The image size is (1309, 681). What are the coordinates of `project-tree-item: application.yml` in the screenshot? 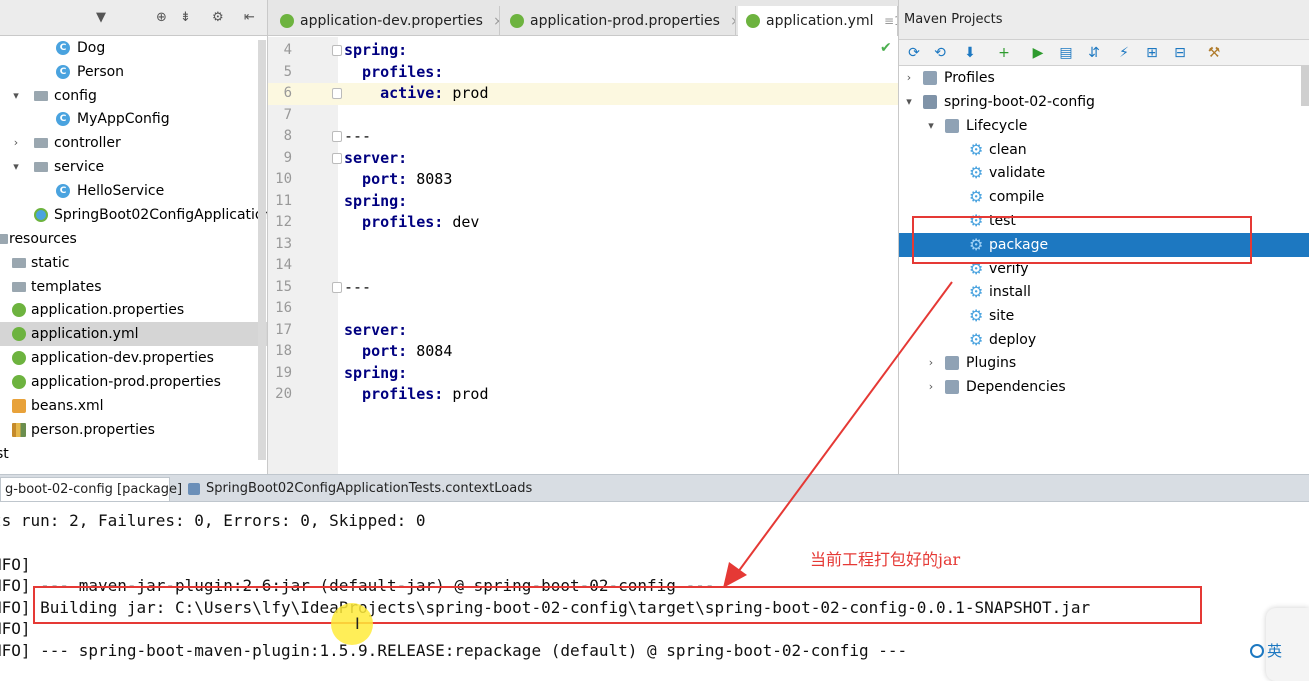 It's located at (133, 334).